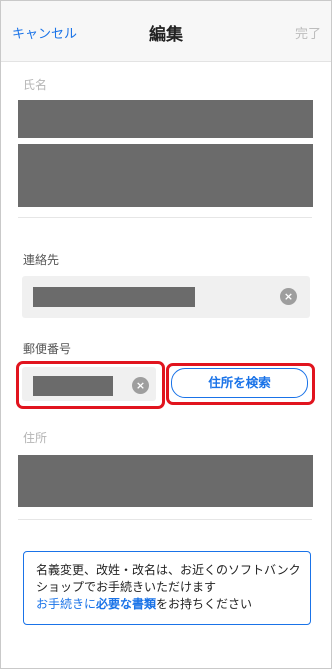 The height and width of the screenshot is (669, 332). Describe the element at coordinates (204, 604) in the screenshot. I see `info-suffix: をお持ちください` at that location.